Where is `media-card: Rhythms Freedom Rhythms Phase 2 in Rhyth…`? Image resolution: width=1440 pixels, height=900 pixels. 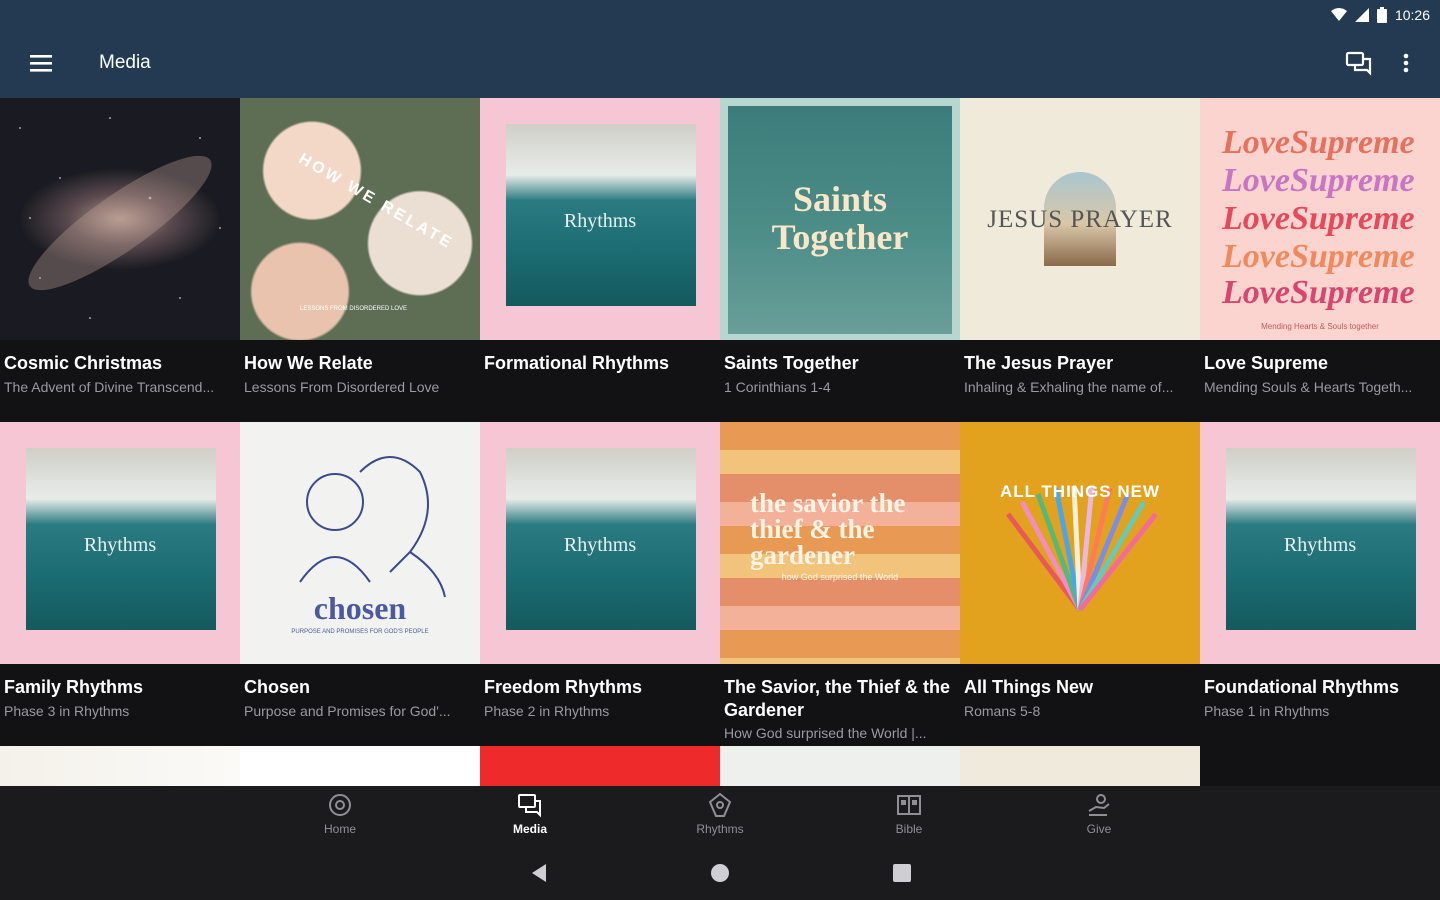
media-card: Rhythms Freedom Rhythms Phase 2 in Rhyth… is located at coordinates (600, 583).